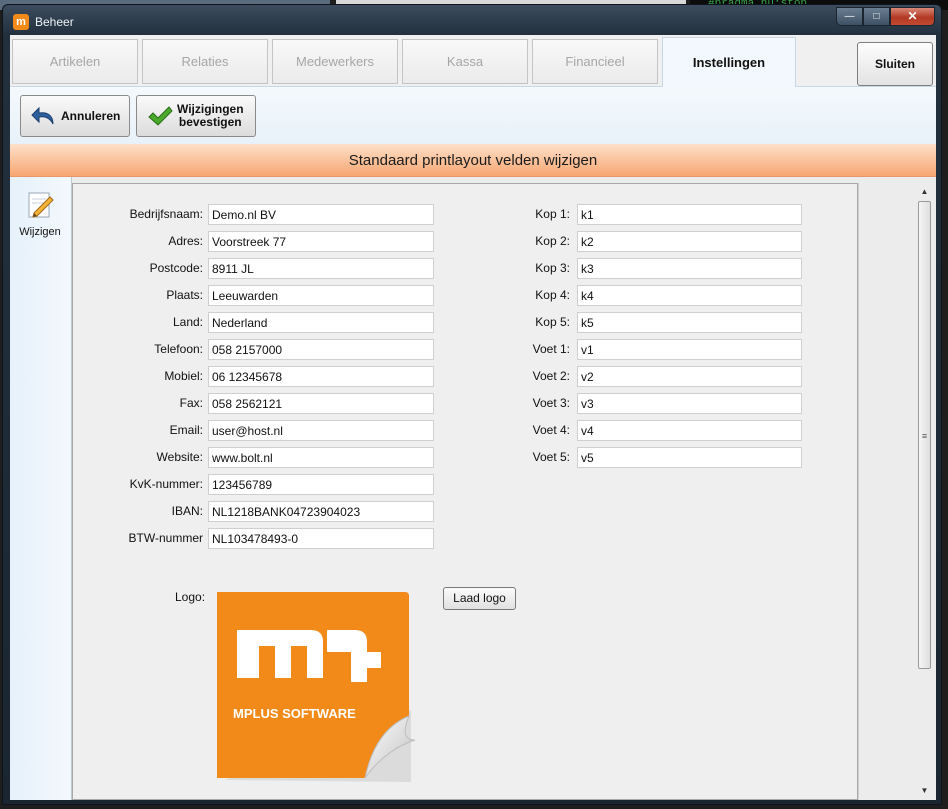 The image size is (948, 809). Describe the element at coordinates (437, 322) in the screenshot. I see `header-footer-field-row: Kop 5:` at that location.